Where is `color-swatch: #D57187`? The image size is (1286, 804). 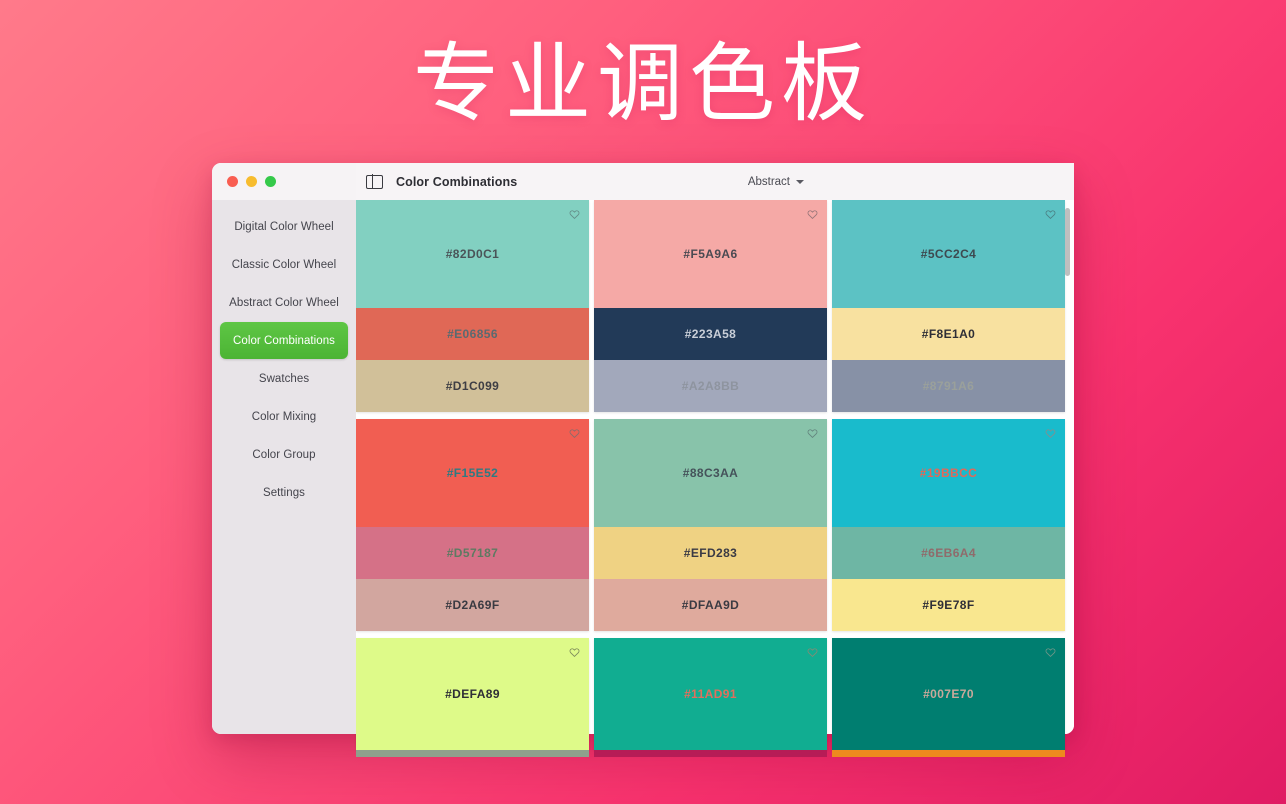
color-swatch: #D57187 is located at coordinates (472, 553).